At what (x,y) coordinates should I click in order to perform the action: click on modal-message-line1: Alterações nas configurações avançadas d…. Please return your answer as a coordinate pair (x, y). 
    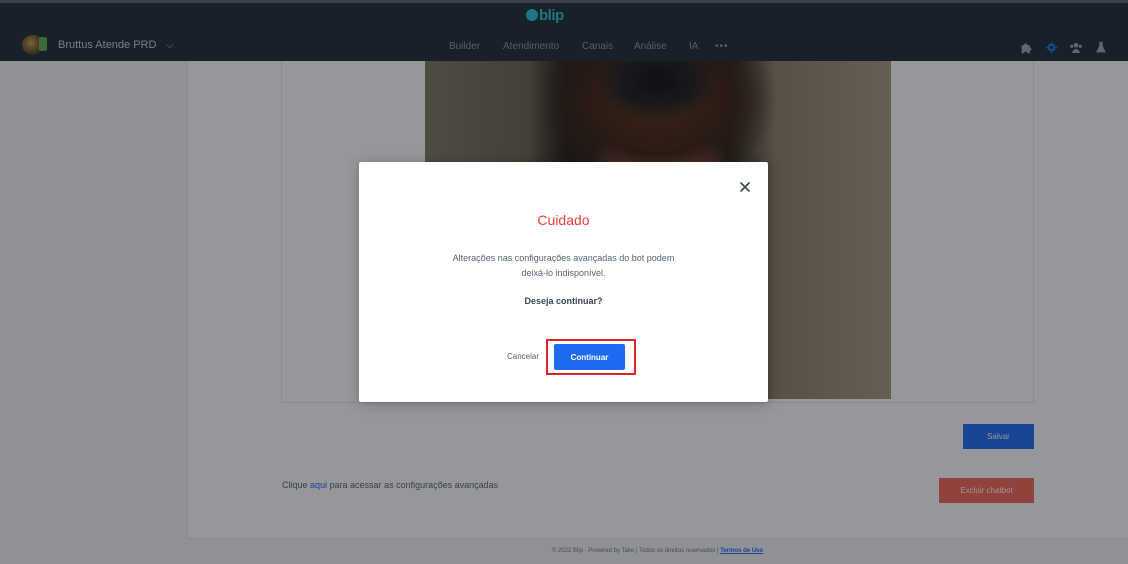
    Looking at the image, I should click on (563, 258).